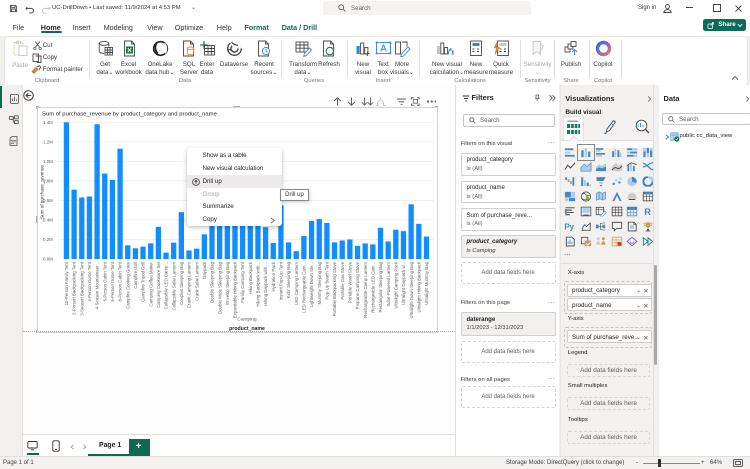 This screenshot has height=469, width=750. What do you see at coordinates (647, 211) in the screenshot?
I see `svg-text: R` at bounding box center [647, 211].